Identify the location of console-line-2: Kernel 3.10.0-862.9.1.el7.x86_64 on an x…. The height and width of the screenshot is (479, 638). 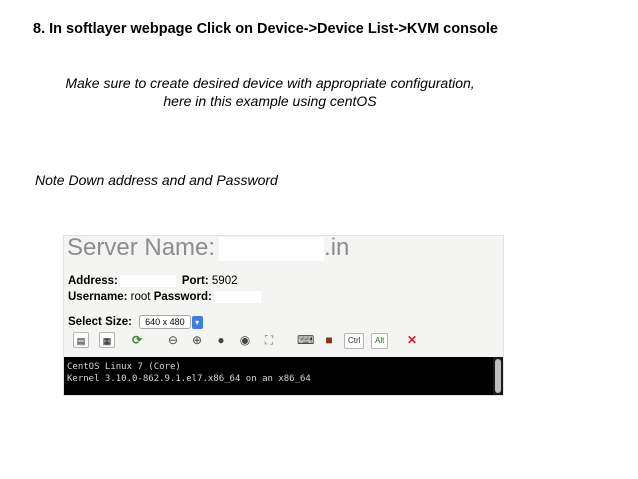
(189, 379).